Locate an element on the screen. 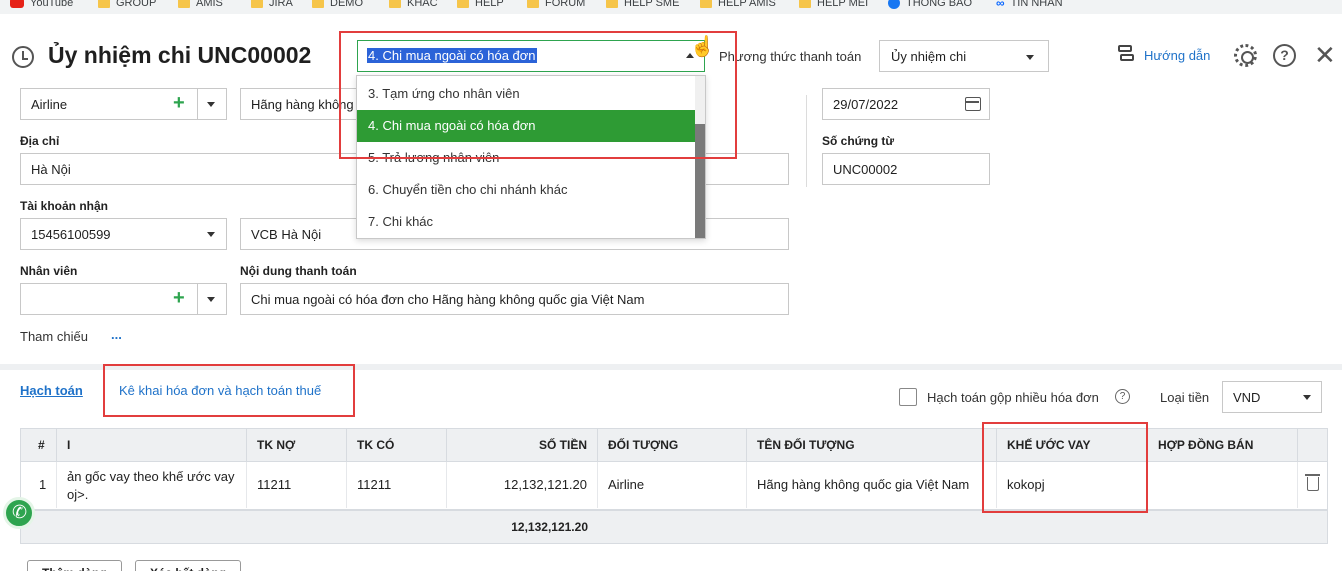 This screenshot has height=571, width=1342. bookmark-amis: AMIS is located at coordinates (200, 5).